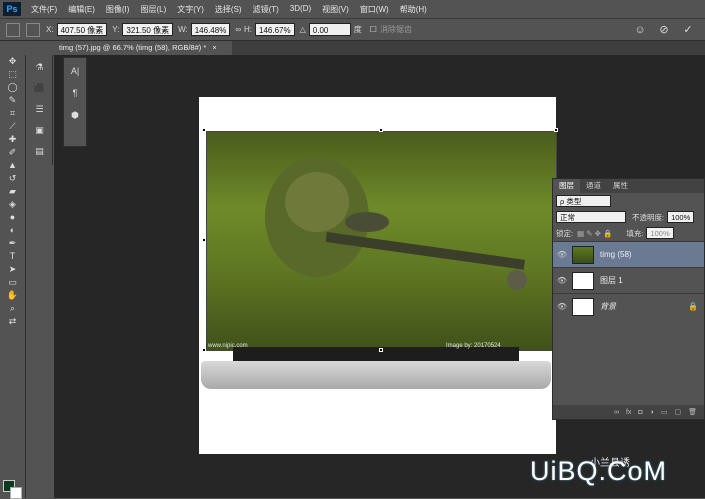 This screenshot has width=705, height=499. What do you see at coordinates (118, 9) in the screenshot?
I see `menu-image: 图像(I)` at bounding box center [118, 9].